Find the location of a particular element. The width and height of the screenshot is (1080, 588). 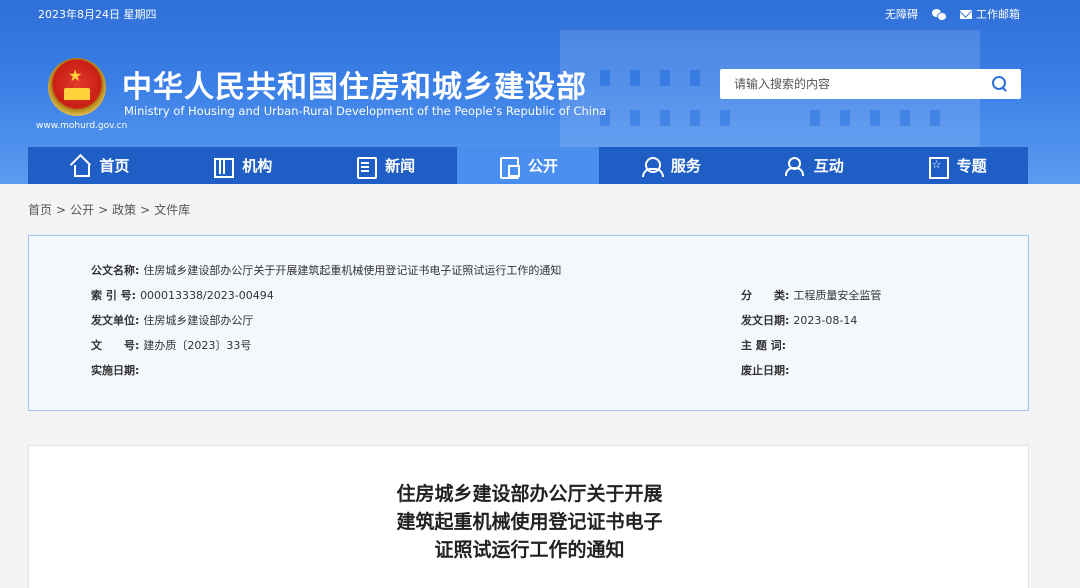

nav-item-label: 专题 is located at coordinates (971, 166).